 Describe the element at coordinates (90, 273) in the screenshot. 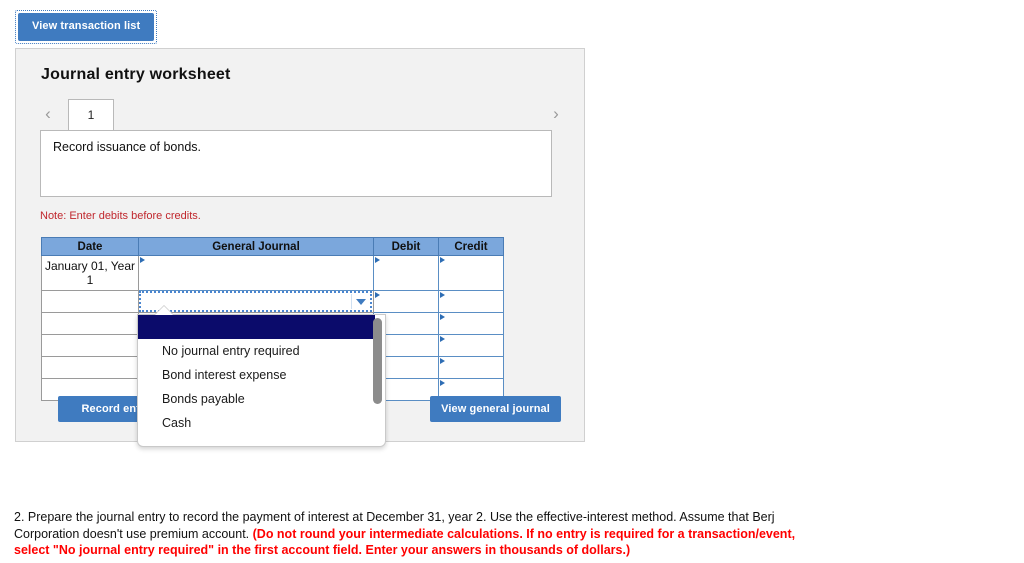

I see `cell-date-1: January 01, Year 1` at that location.